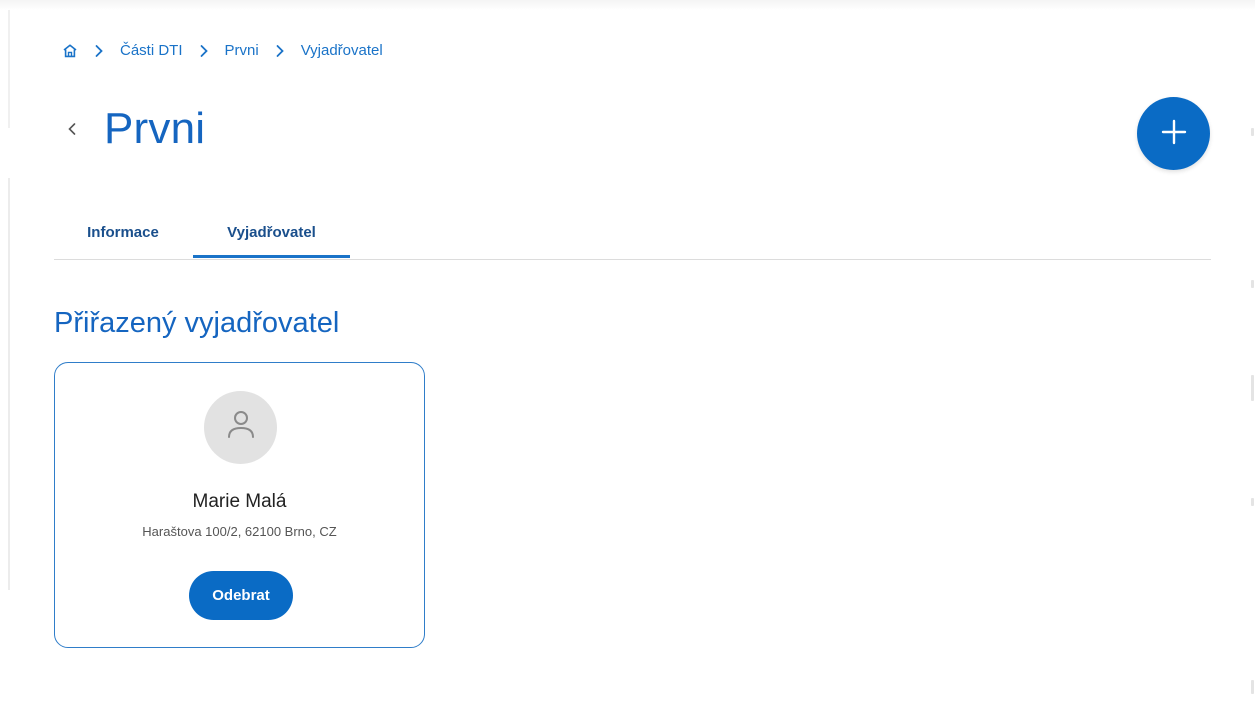 The image size is (1255, 705). Describe the element at coordinates (239, 501) in the screenshot. I see `person-name: Marie Malá` at that location.